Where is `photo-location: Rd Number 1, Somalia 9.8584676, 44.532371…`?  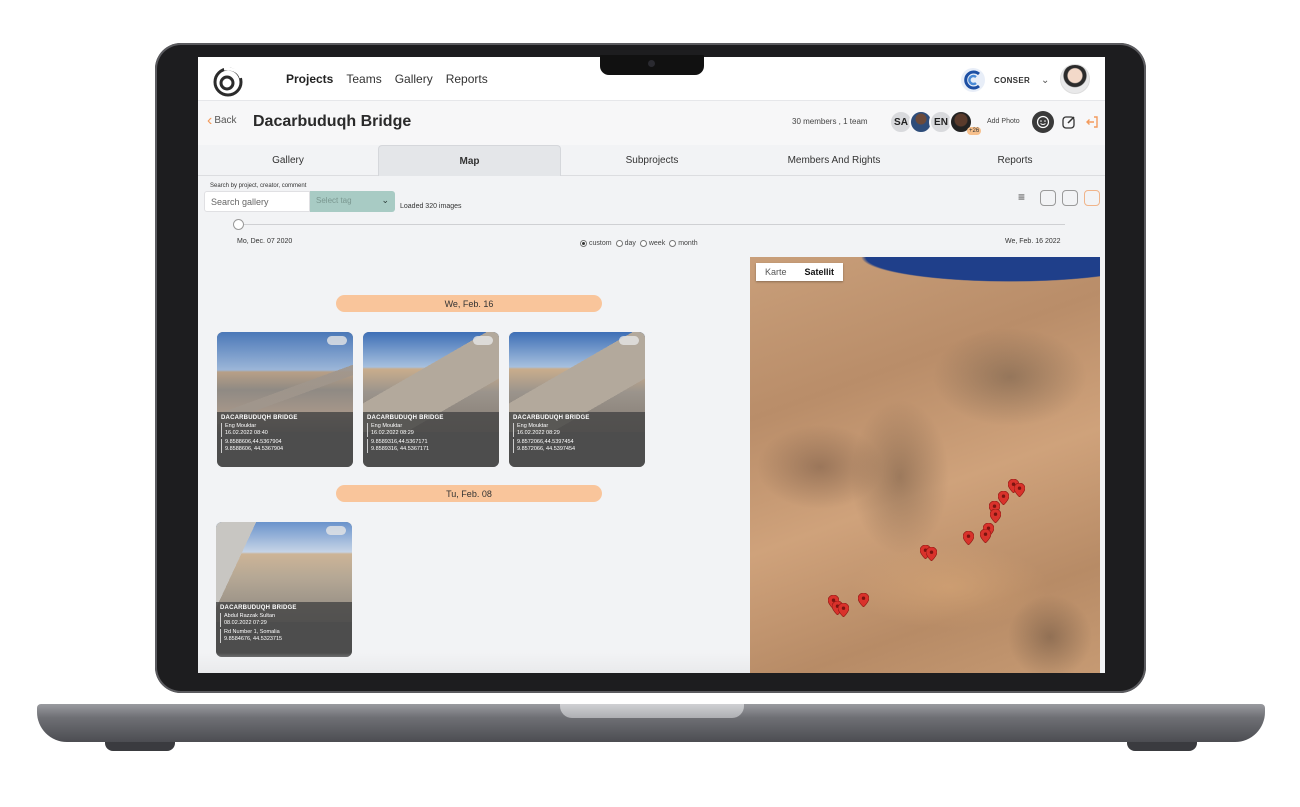 photo-location: Rd Number 1, Somalia 9.8584676, 44.532371… is located at coordinates (284, 636).